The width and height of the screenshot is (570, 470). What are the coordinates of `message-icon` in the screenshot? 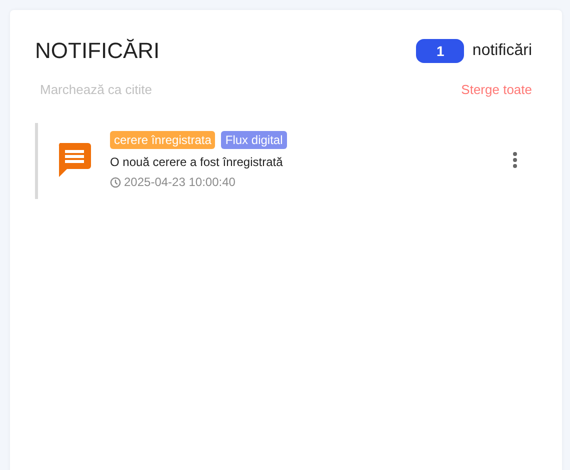 It's located at (74, 160).